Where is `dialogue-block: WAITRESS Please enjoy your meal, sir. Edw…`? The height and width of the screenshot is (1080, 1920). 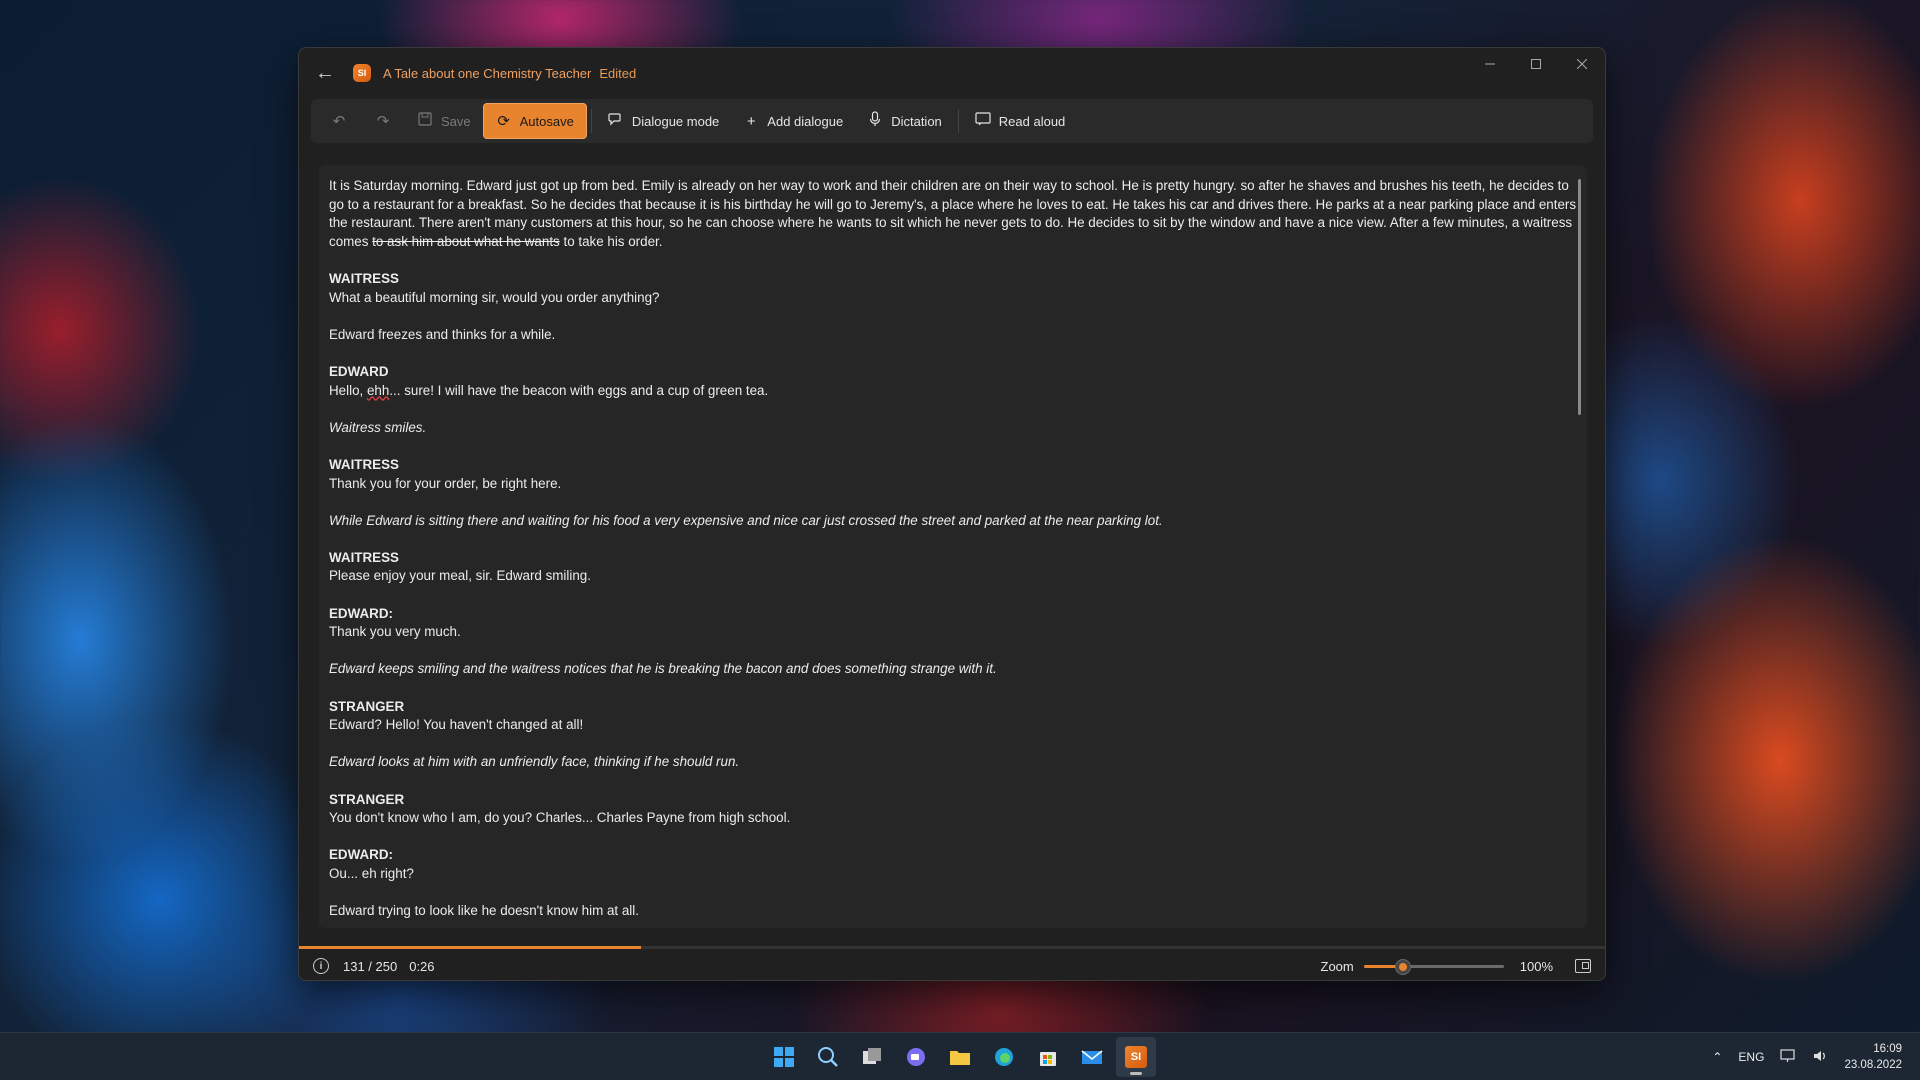 dialogue-block: WAITRESS Please enjoy your meal, sir. Edw… is located at coordinates (955, 567).